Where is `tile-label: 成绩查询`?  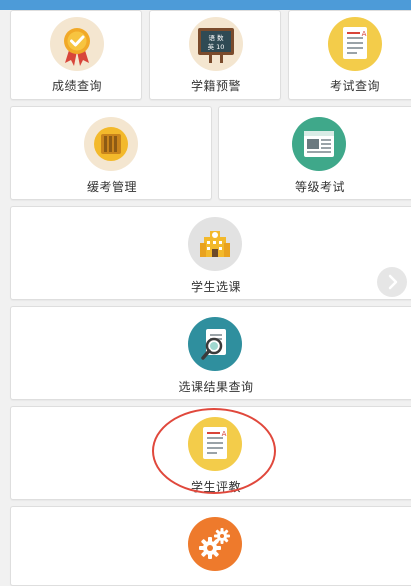 tile-label: 成绩查询 is located at coordinates (76, 86).